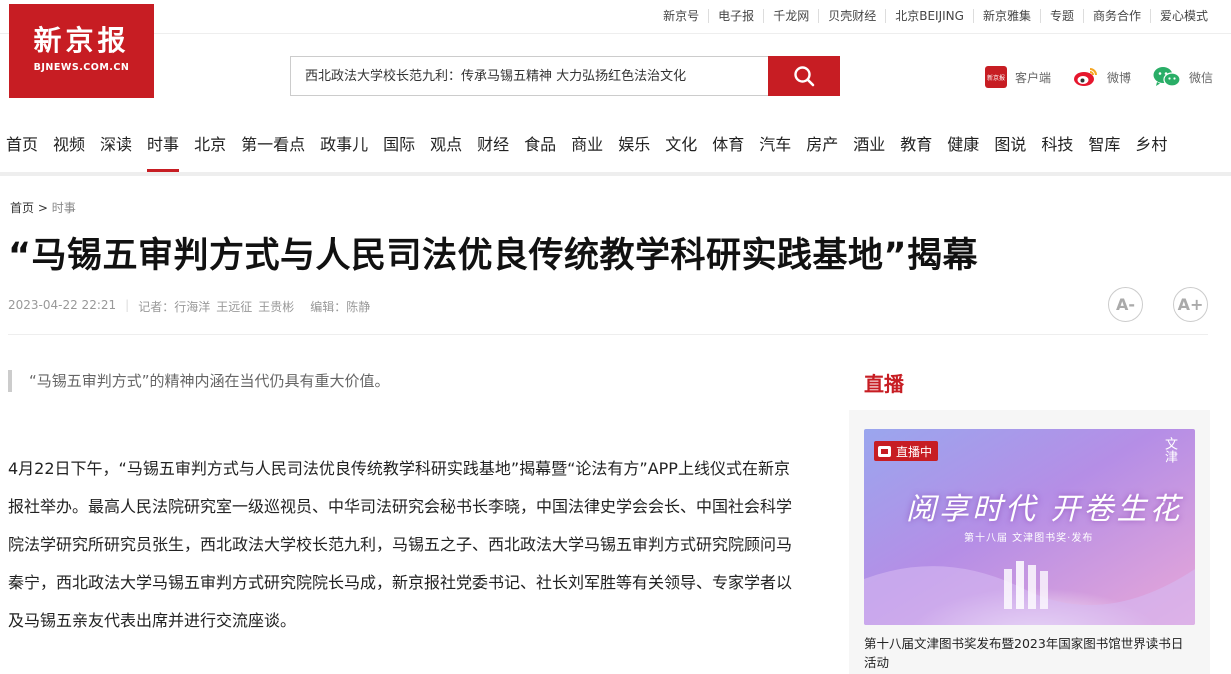 The width and height of the screenshot is (1231, 674). Describe the element at coordinates (884, 384) in the screenshot. I see `live-heading: 直播` at that location.